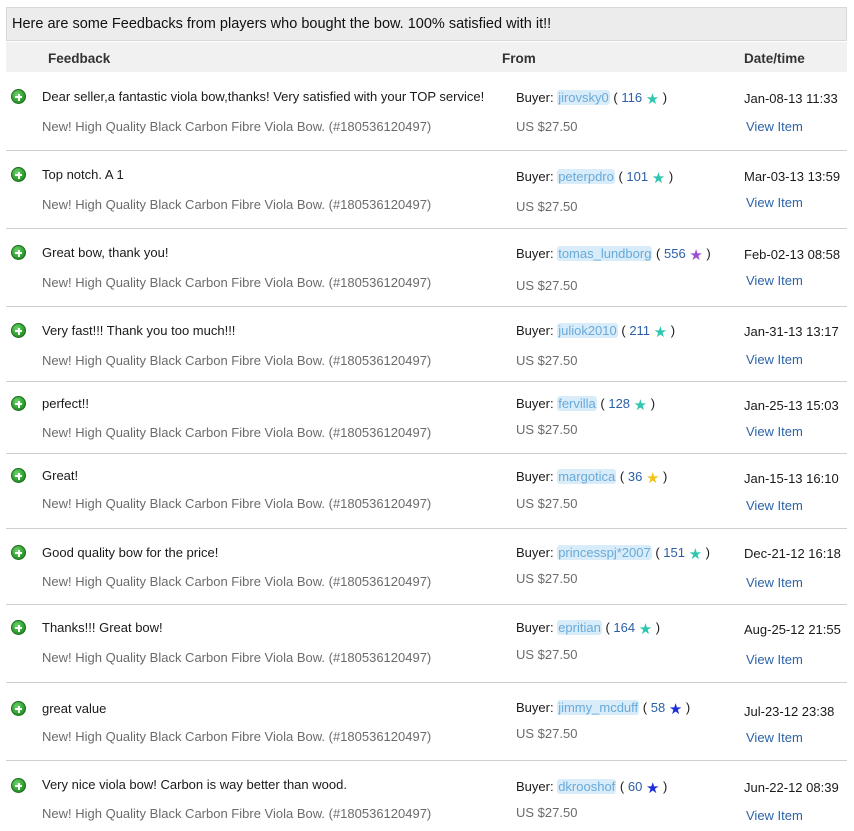 The height and width of the screenshot is (831, 854). I want to click on feedback-comment: Top notch. A 1, so click(83, 174).